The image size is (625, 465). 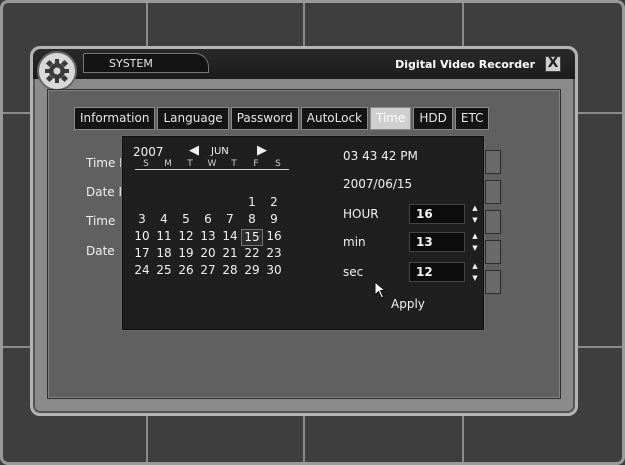 I want to click on calendar-day: 11, so click(x=164, y=237).